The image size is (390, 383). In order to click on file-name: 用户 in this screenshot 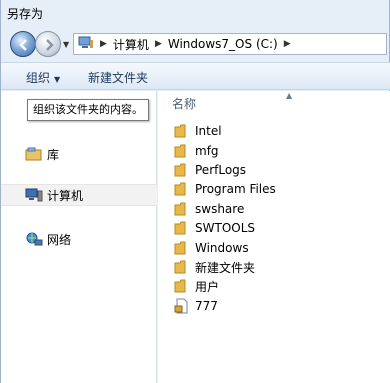, I will do `click(207, 286)`.